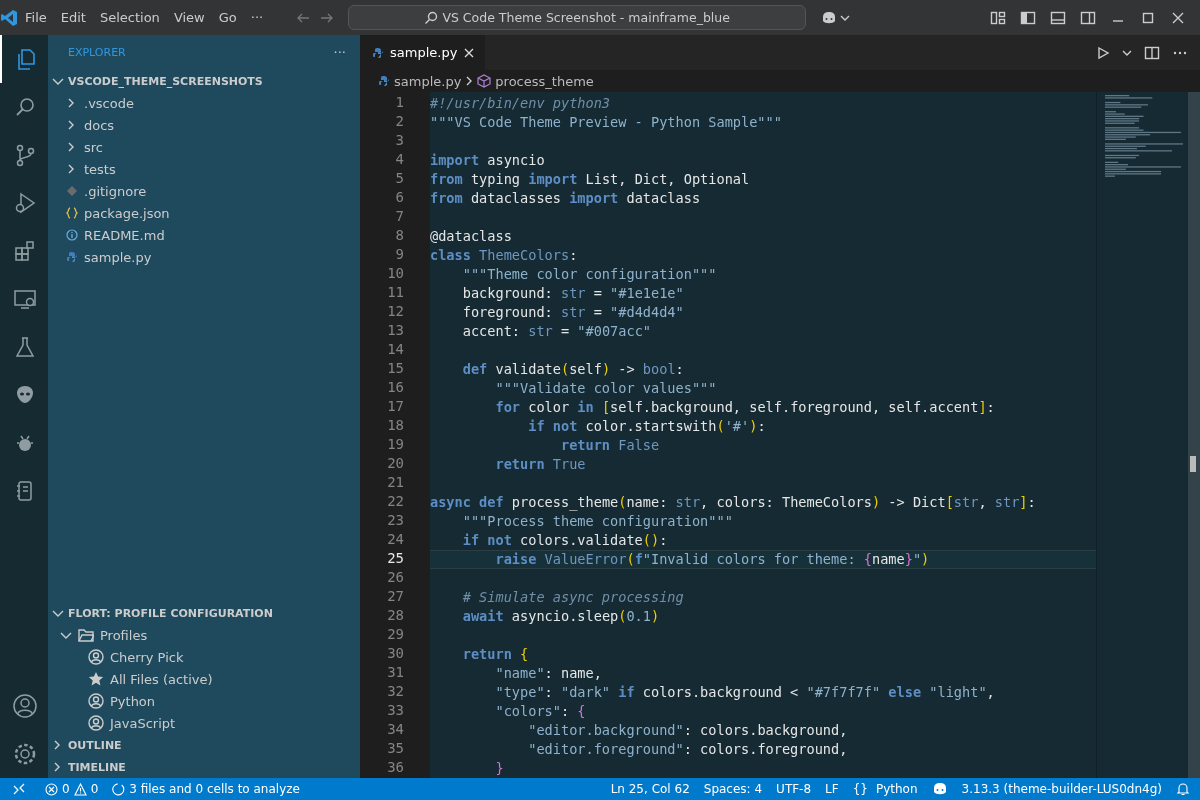  What do you see at coordinates (395, 559) in the screenshot?
I see `line-number: 25` at bounding box center [395, 559].